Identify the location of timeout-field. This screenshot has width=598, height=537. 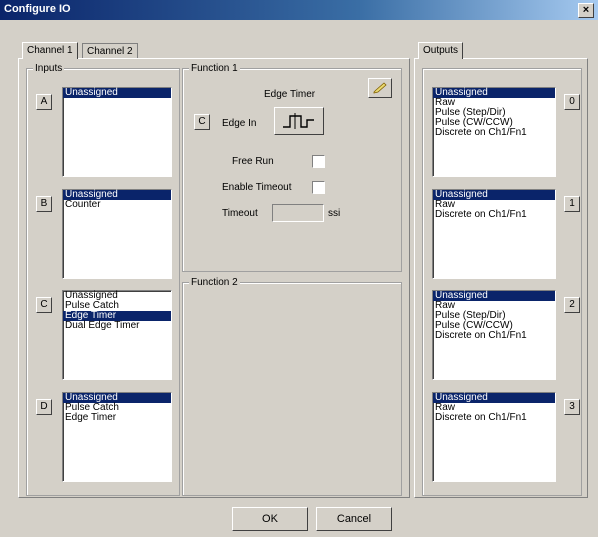
(298, 213).